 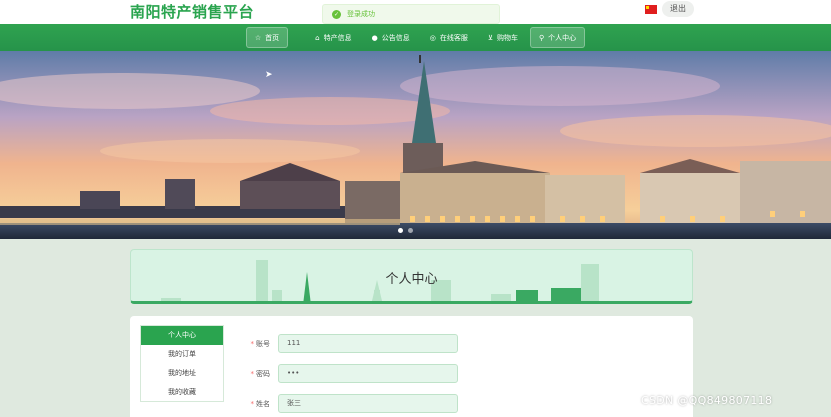 What do you see at coordinates (192, 12) in the screenshot?
I see `site-title: 南阳特产销售平台` at bounding box center [192, 12].